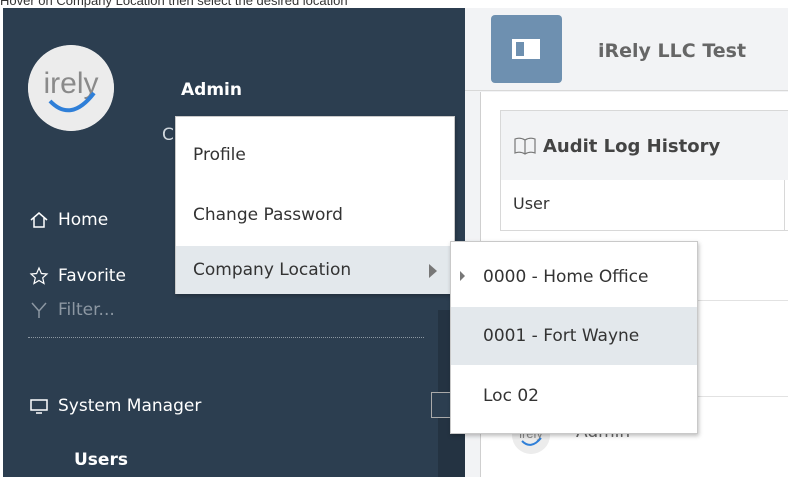  I want to click on sidebar-item-favorites: Favorite, so click(77, 276).